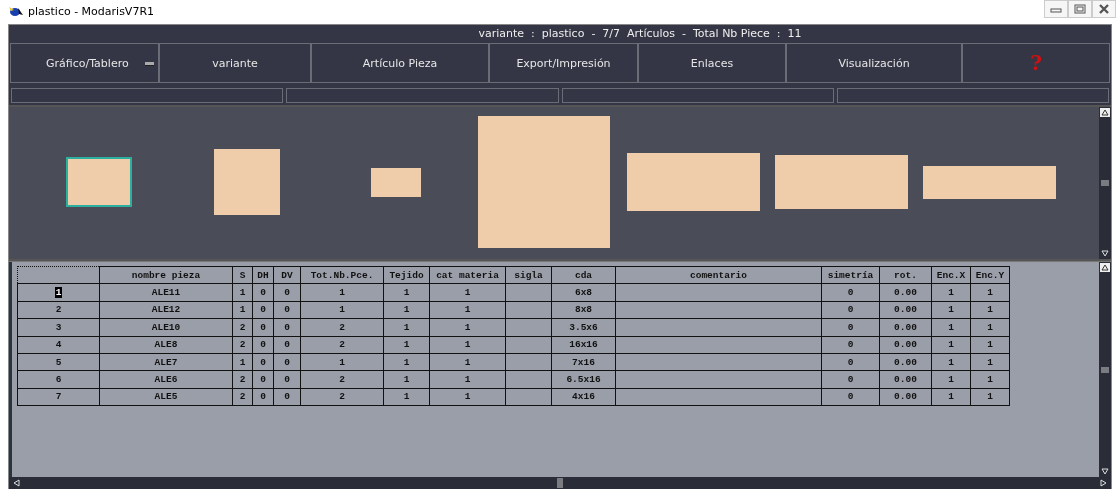  What do you see at coordinates (58, 310) in the screenshot?
I see `row-number: 2` at bounding box center [58, 310].